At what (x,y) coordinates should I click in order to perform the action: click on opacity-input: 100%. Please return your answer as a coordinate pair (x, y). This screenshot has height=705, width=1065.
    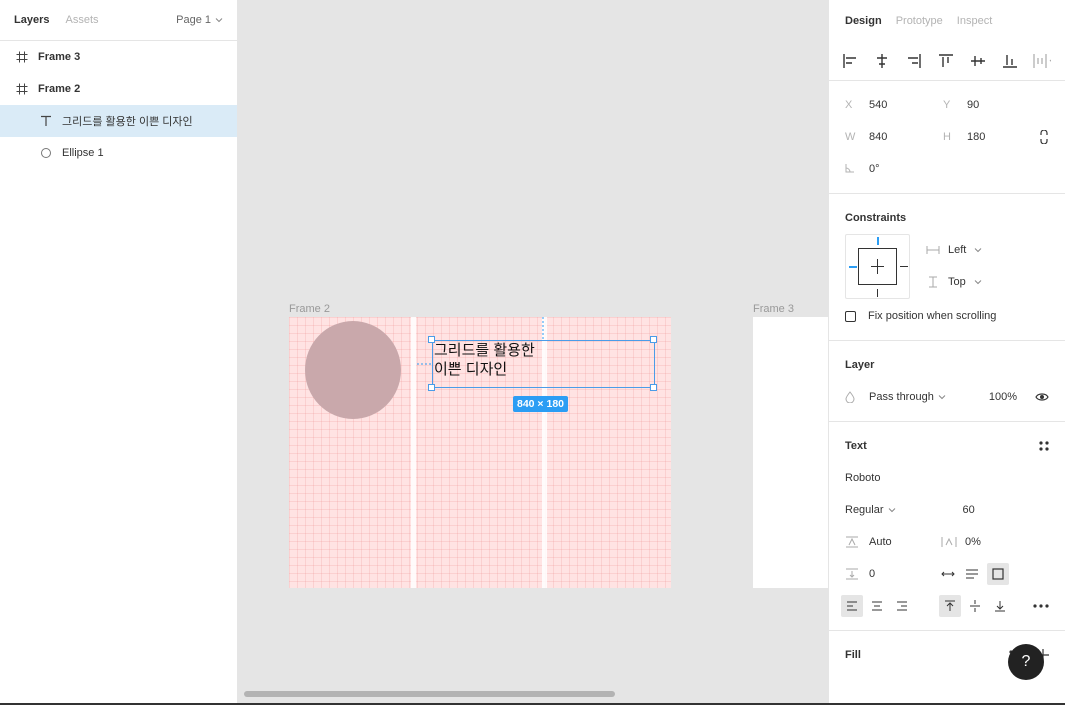
    Looking at the image, I should click on (1003, 397).